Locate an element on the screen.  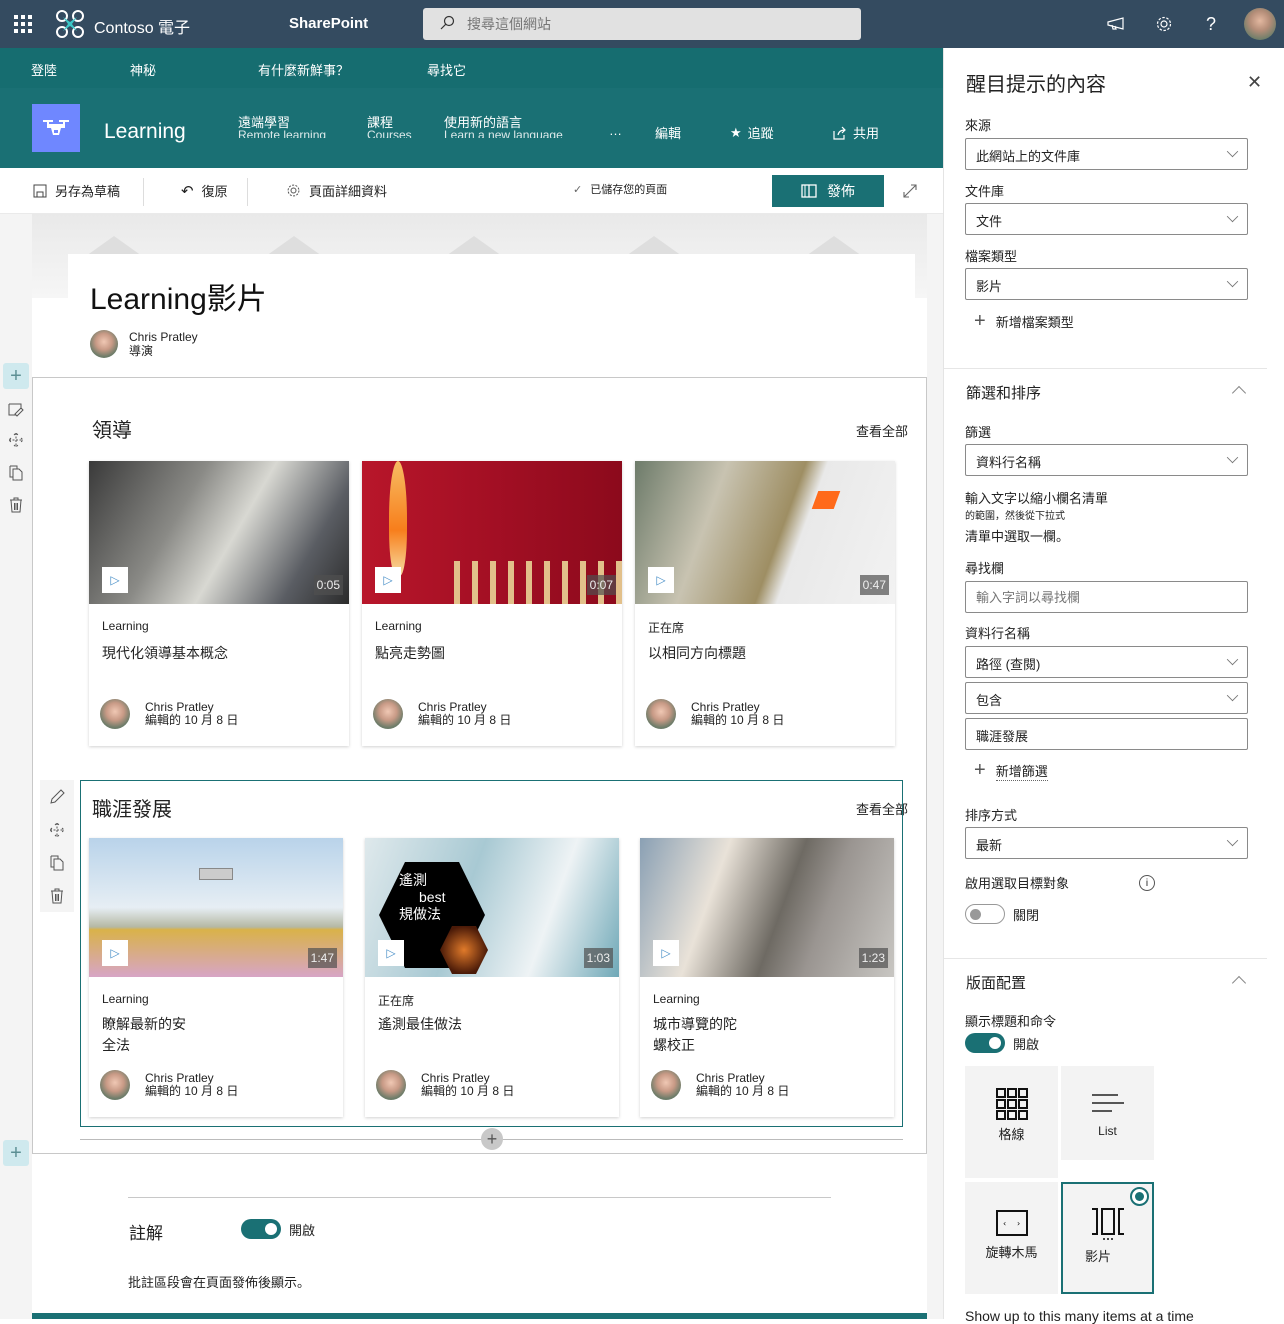
edit-webpart-icon is located at coordinates (57, 796).